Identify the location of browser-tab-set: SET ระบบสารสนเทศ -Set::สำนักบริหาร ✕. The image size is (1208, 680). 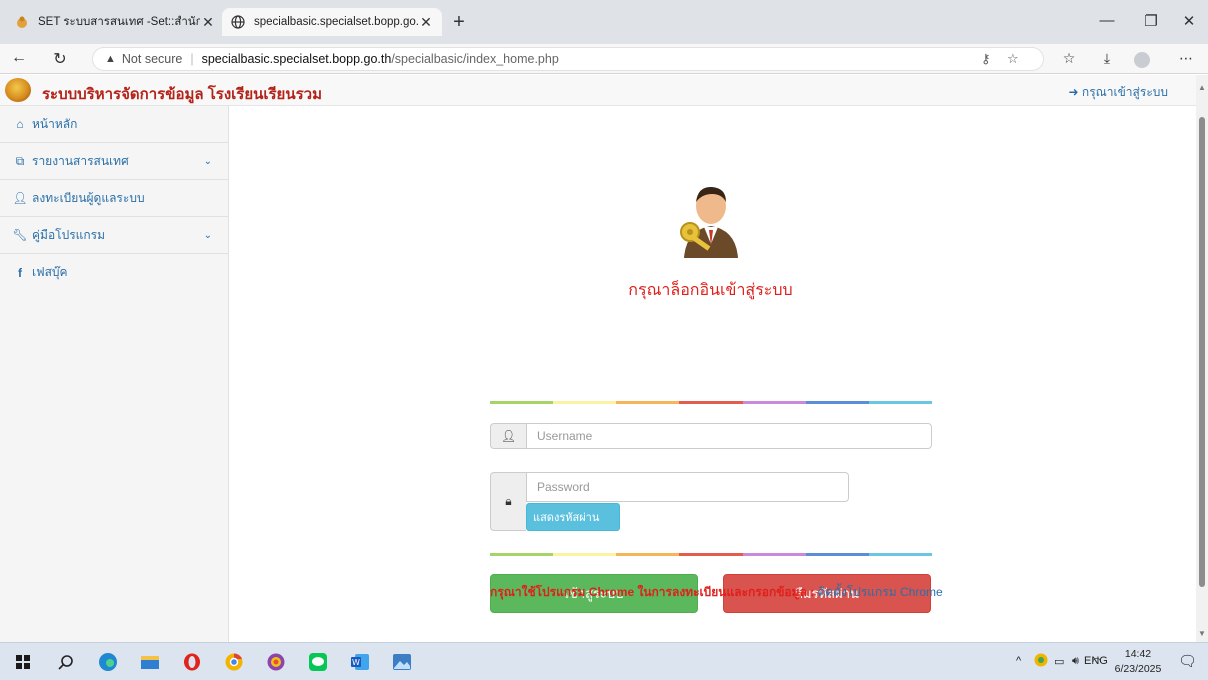
(115, 22).